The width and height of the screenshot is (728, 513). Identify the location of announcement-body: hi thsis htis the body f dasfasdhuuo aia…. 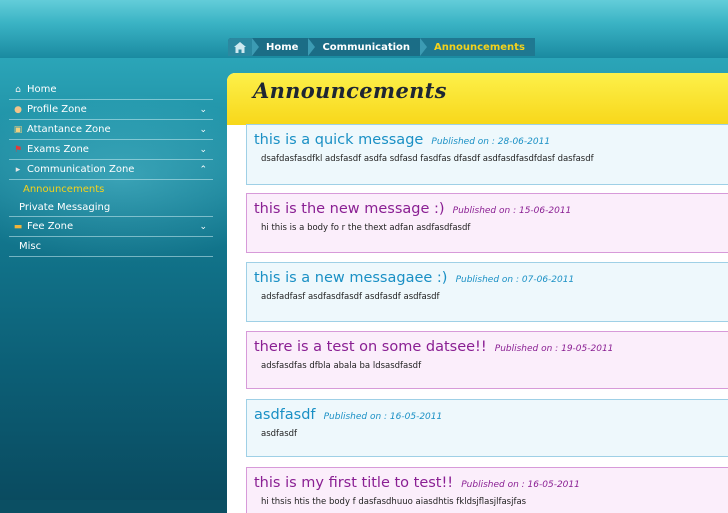
(394, 502).